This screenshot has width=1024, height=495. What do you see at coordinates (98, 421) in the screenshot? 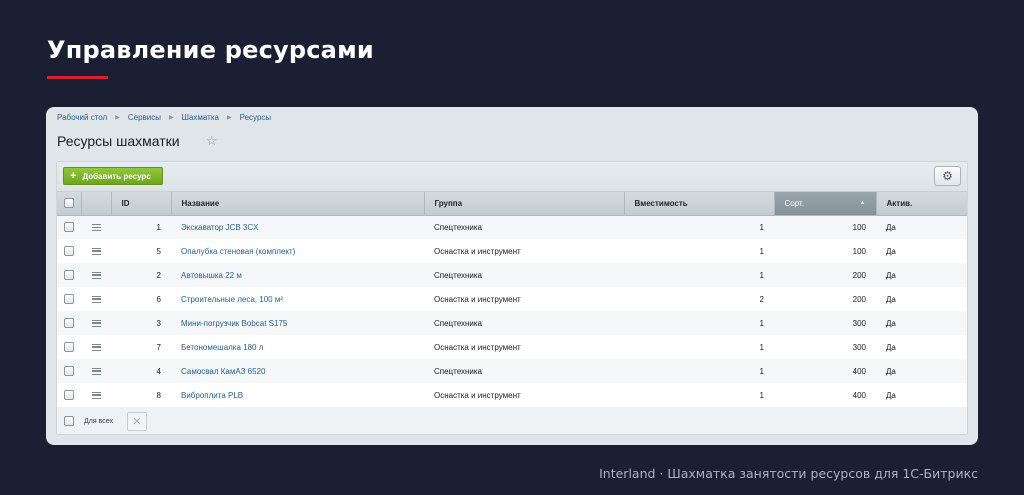
I see `for-all-label: Для всех` at bounding box center [98, 421].